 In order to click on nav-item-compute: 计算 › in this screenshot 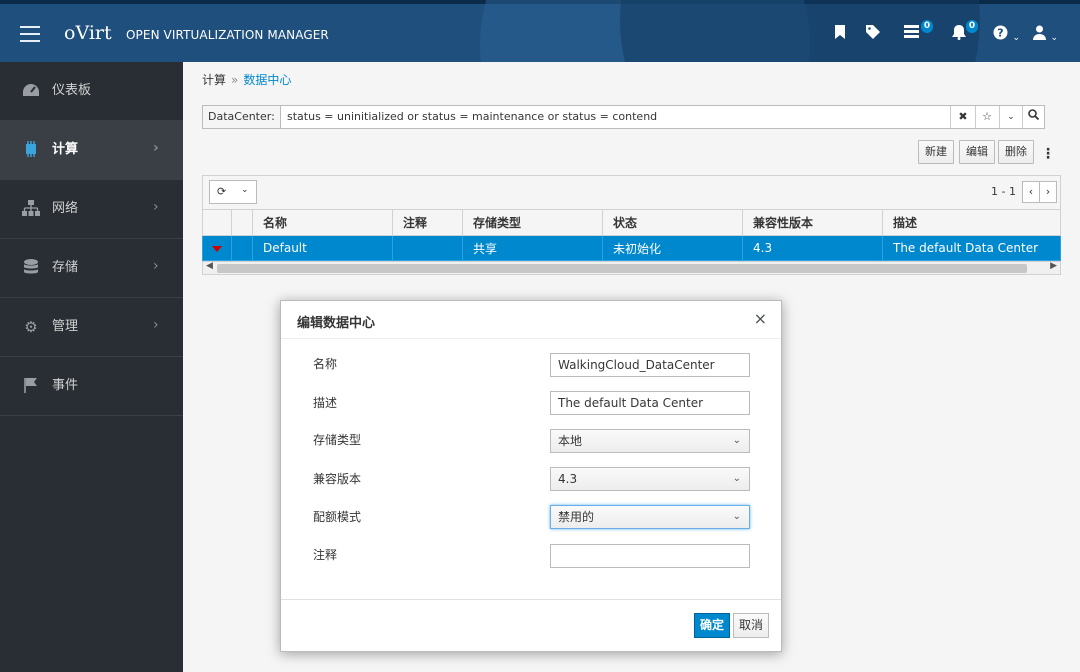, I will do `click(91, 150)`.